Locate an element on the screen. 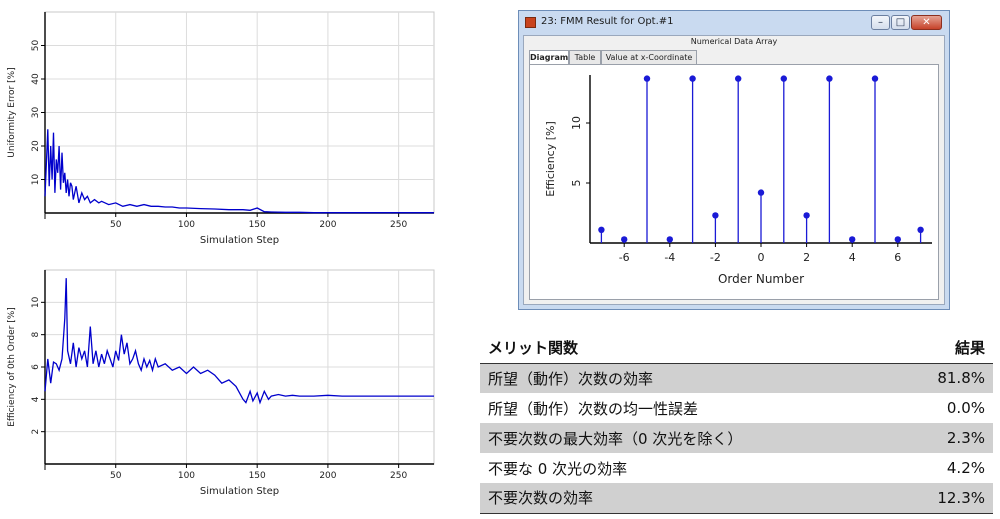  table-row: 不要次数の最大効率（0 次光を除く） 2.3% is located at coordinates (736, 438).